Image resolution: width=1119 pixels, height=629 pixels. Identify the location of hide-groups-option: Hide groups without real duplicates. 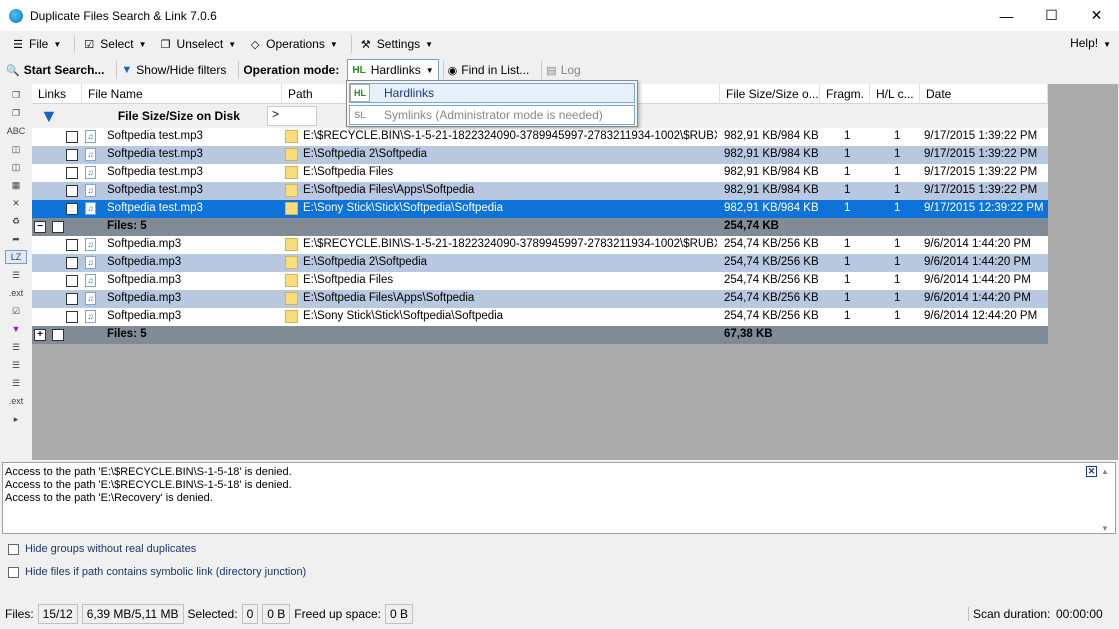
(102, 549).